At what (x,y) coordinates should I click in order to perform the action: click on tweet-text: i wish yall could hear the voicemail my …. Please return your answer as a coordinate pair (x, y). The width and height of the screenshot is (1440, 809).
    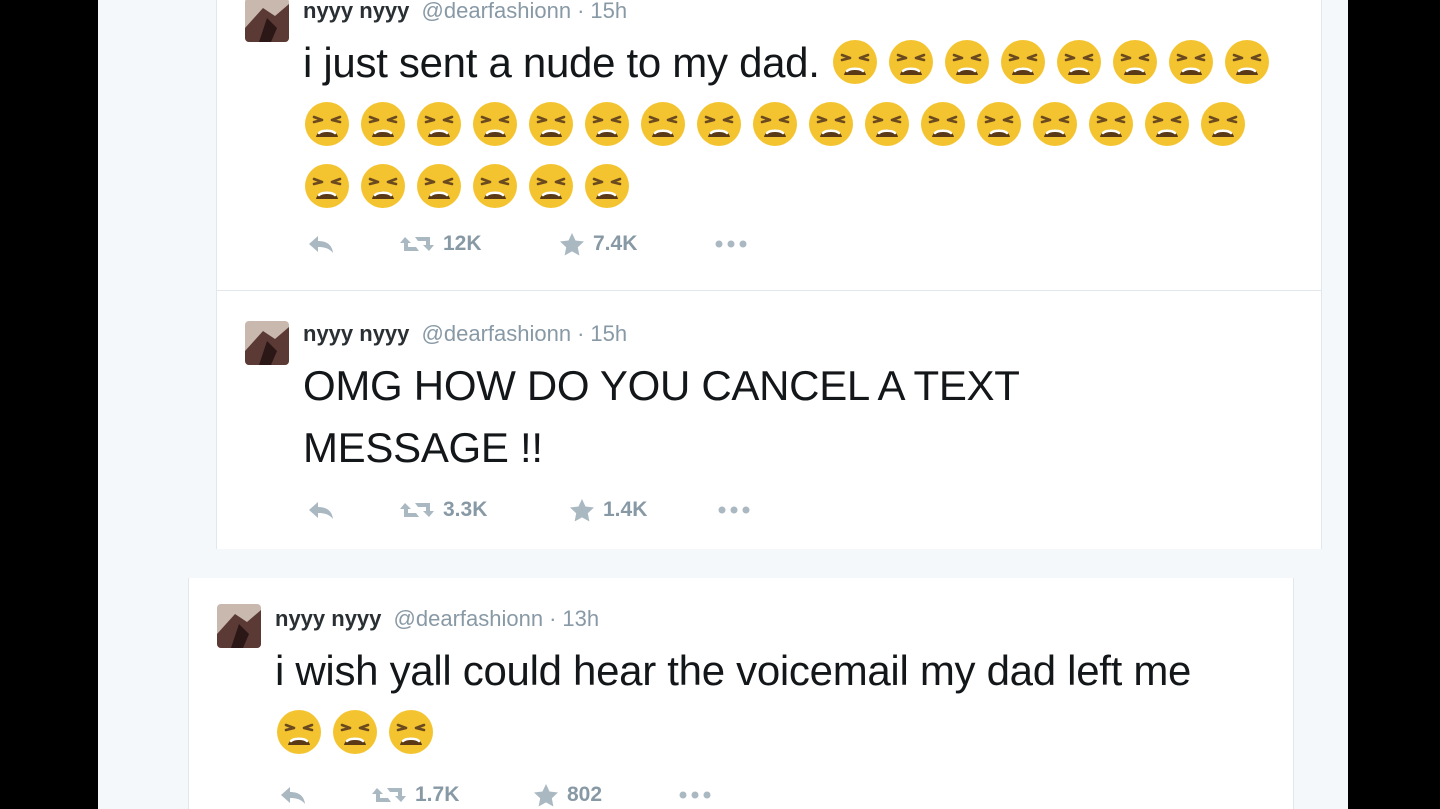
    Looking at the image, I should click on (765, 702).